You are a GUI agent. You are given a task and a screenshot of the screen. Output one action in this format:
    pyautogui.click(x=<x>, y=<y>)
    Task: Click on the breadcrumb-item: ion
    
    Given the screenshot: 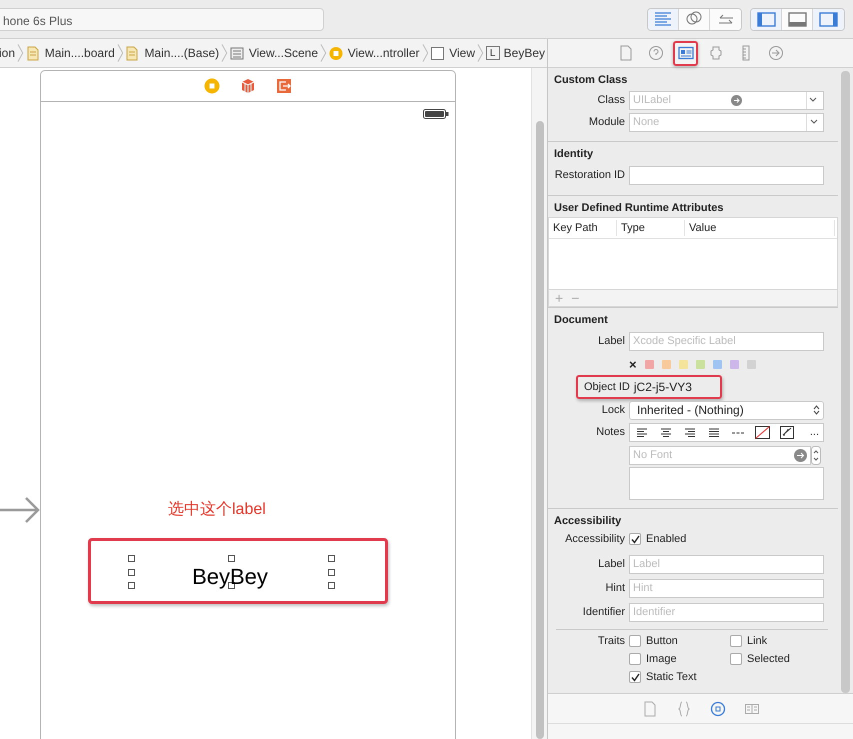 What is the action you would take?
    pyautogui.click(x=8, y=53)
    